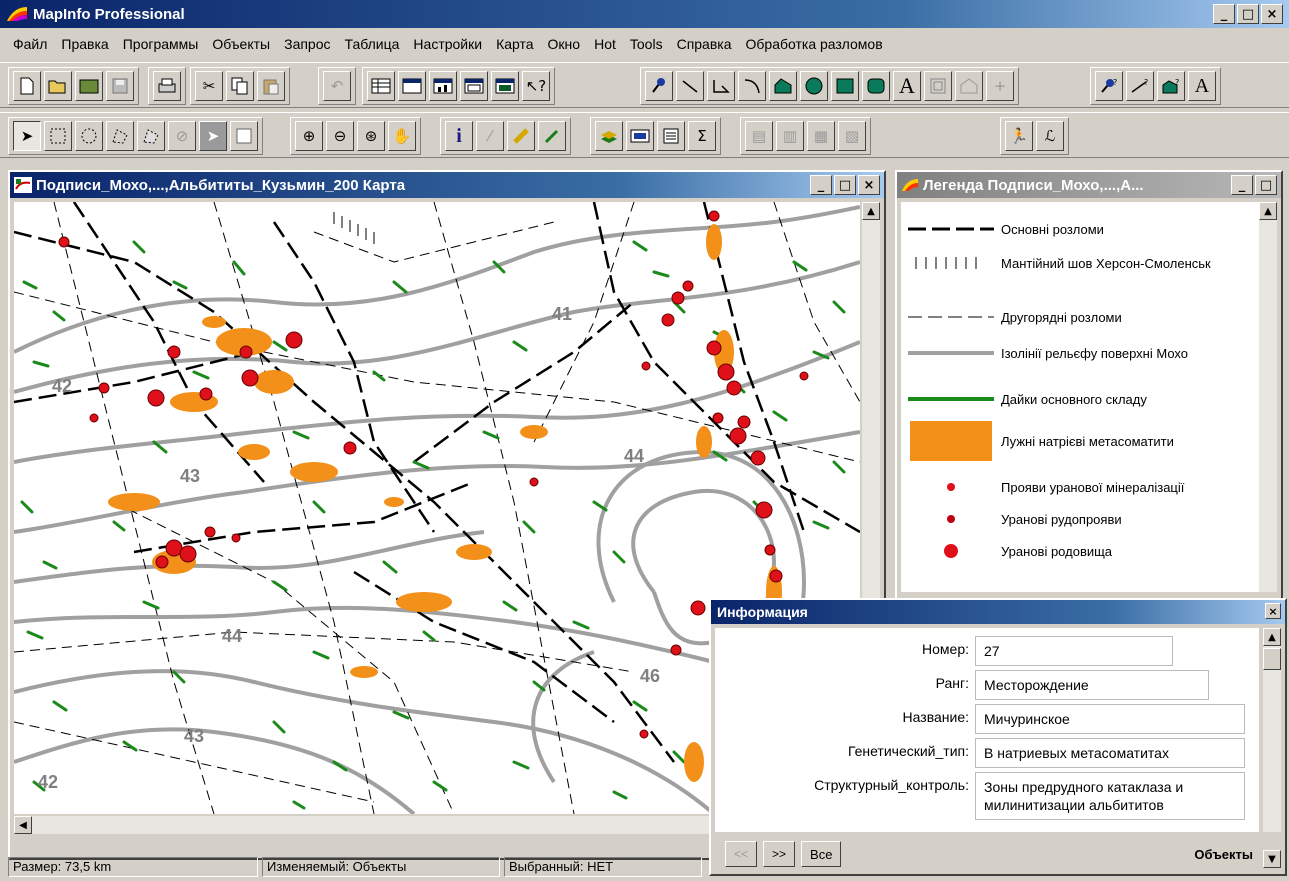 This screenshot has height=881, width=1289. Describe the element at coordinates (640, 136) in the screenshot. I see `ruler-icon` at that location.